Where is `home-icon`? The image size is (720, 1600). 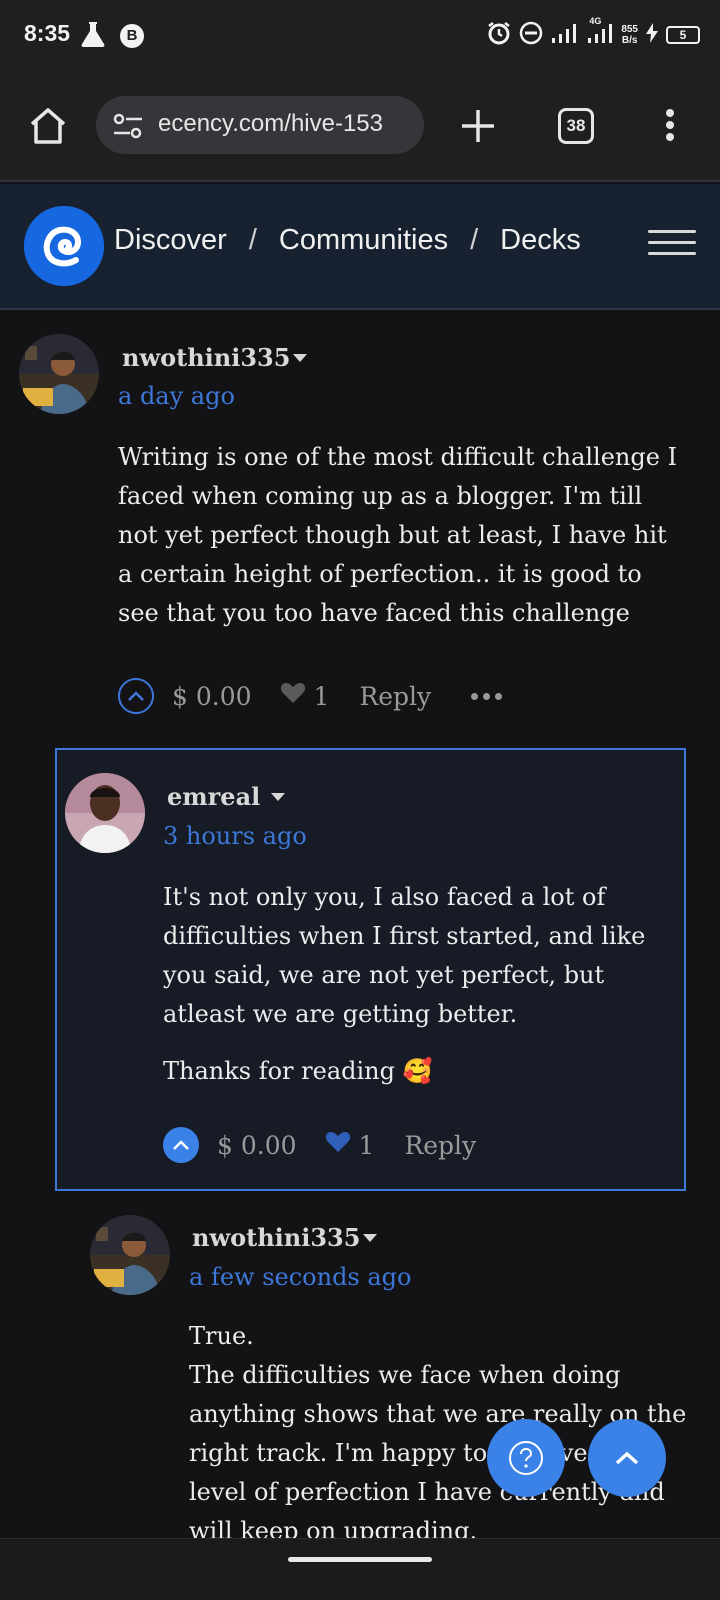
home-icon is located at coordinates (48, 126).